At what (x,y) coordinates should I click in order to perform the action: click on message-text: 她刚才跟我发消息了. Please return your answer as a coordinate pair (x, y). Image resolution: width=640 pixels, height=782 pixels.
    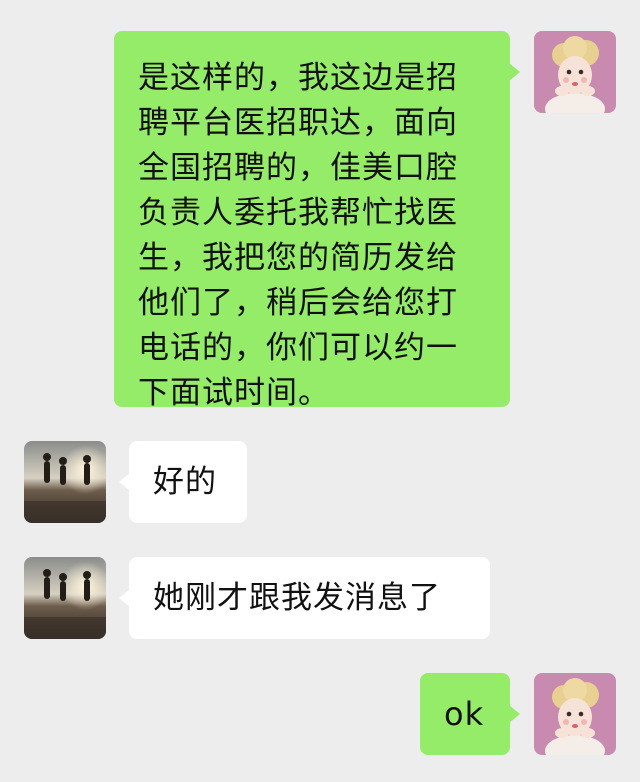
    Looking at the image, I should click on (297, 598).